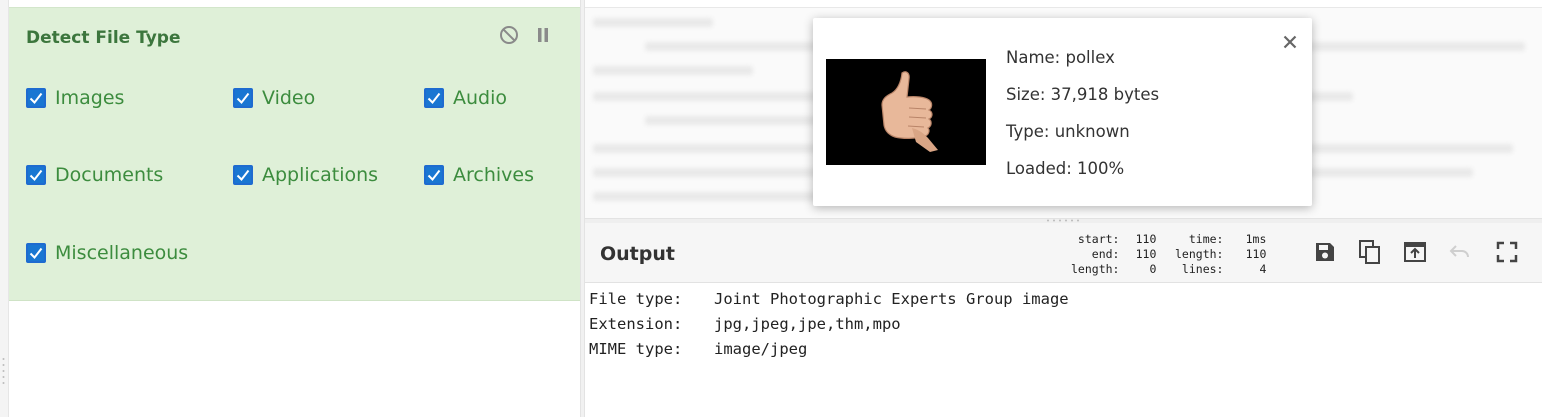 The height and width of the screenshot is (417, 1542). I want to click on checkbox-images: Images, so click(75, 98).